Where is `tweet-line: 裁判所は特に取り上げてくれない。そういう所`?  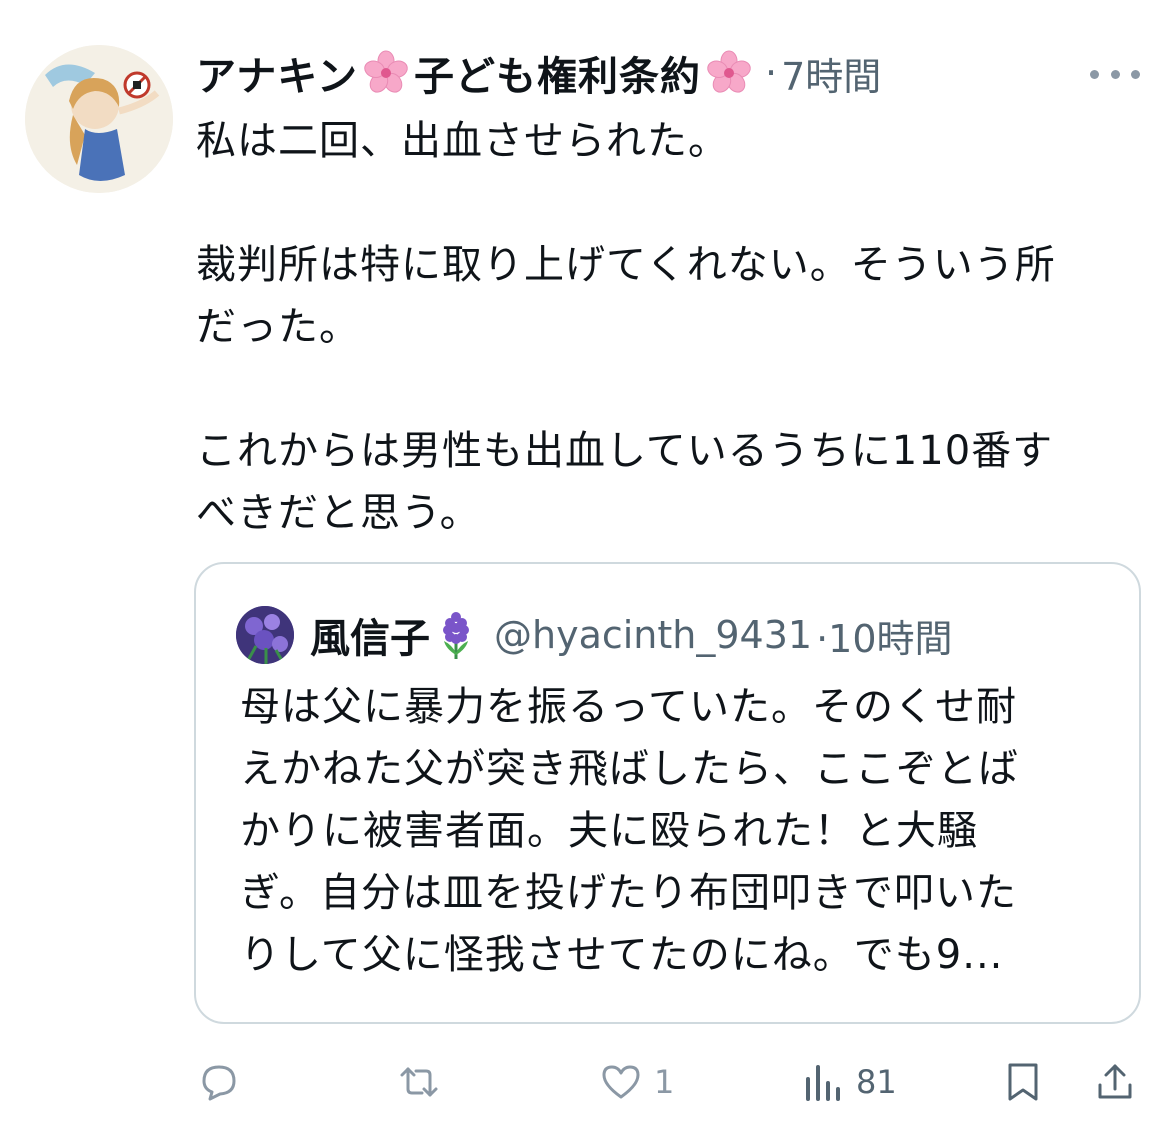 tweet-line: 裁判所は特に取り上げてくれない。そういう所 is located at coordinates (626, 265).